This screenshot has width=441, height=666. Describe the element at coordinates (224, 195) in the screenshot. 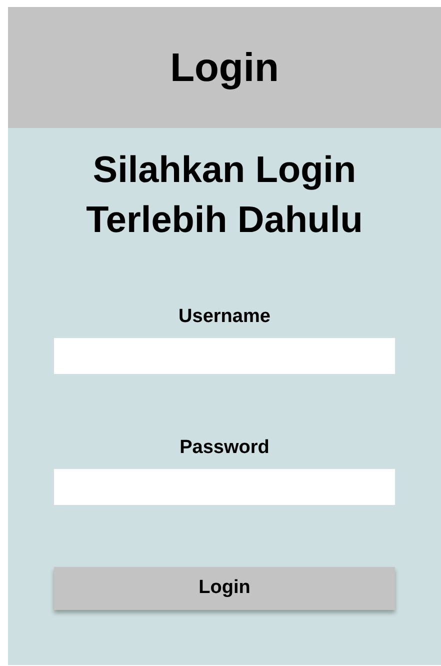

I see `heading: Silahkan Login Terlebih Dahulu` at that location.